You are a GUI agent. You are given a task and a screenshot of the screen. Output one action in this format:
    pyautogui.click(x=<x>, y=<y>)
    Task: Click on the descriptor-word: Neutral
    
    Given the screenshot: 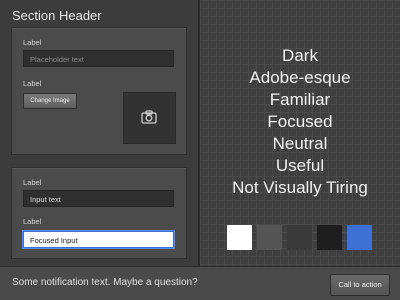 What is the action you would take?
    pyautogui.click(x=300, y=143)
    